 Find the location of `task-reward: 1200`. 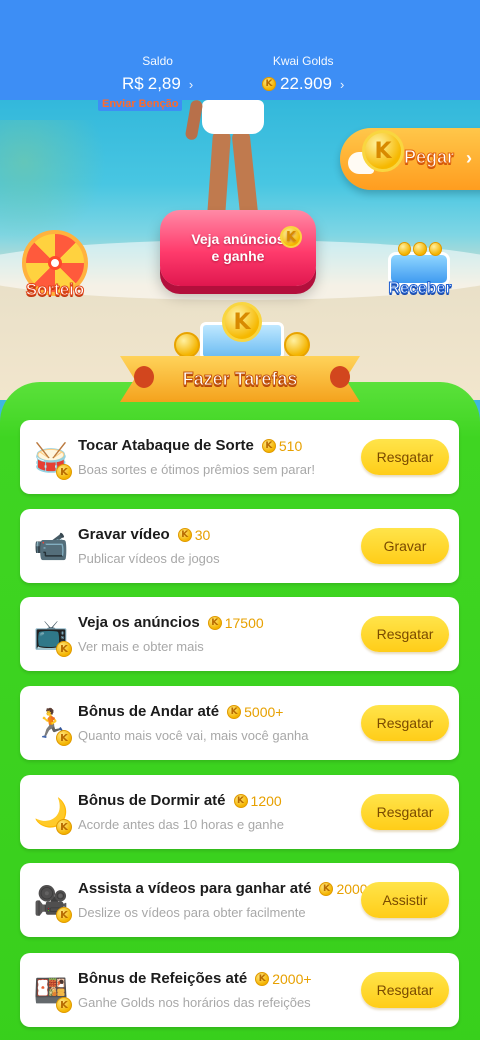

task-reward: 1200 is located at coordinates (266, 800).